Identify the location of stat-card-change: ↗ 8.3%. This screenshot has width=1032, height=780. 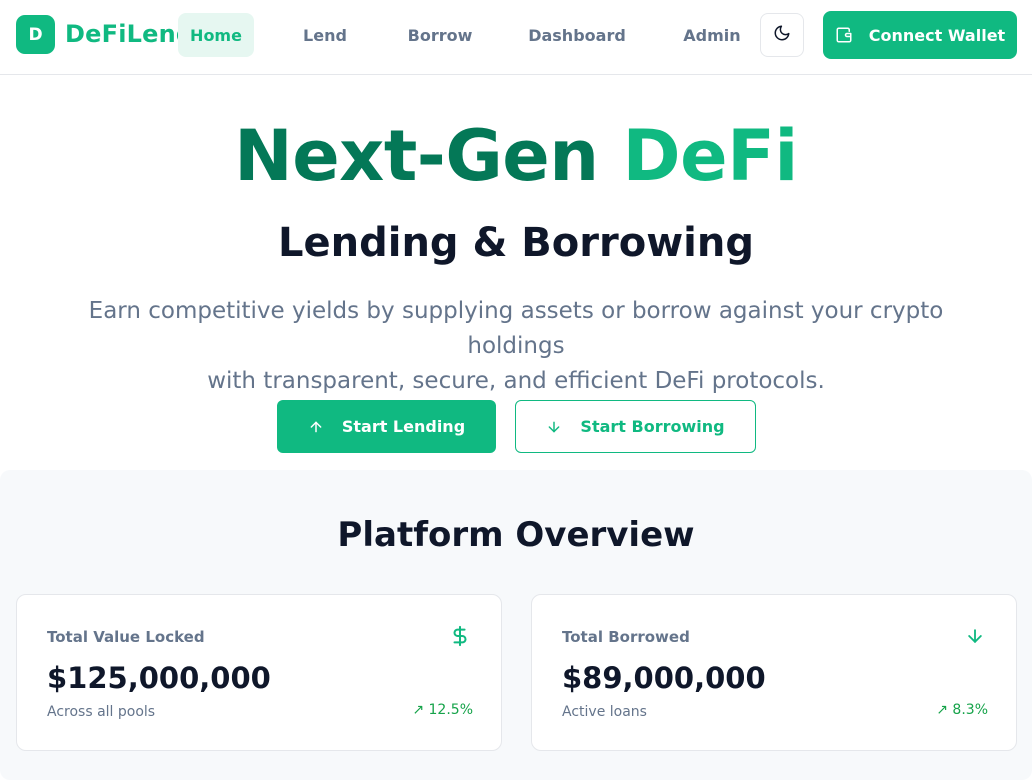
(962, 710).